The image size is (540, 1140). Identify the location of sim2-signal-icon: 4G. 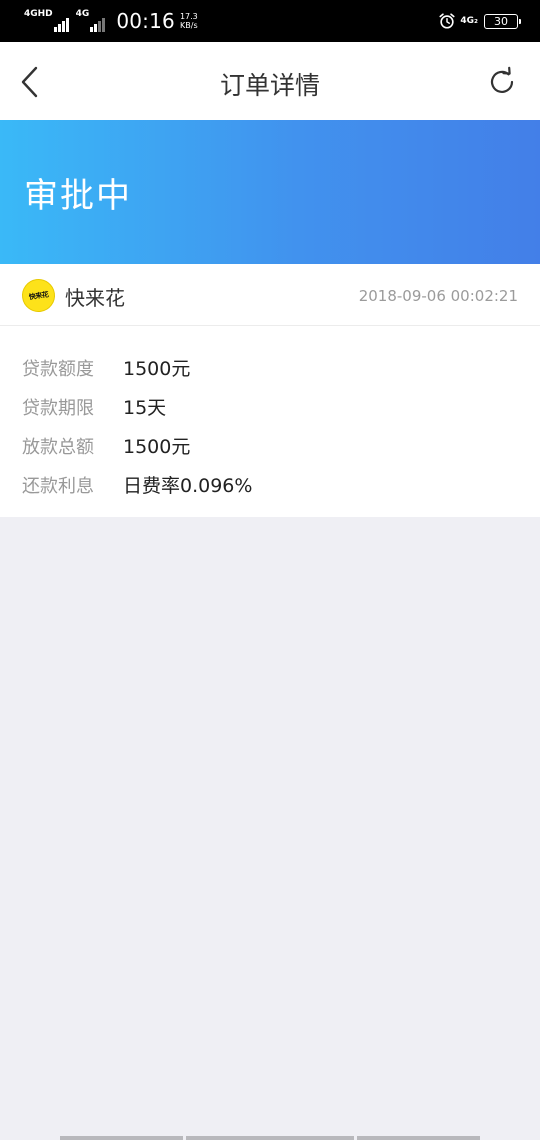
(91, 21).